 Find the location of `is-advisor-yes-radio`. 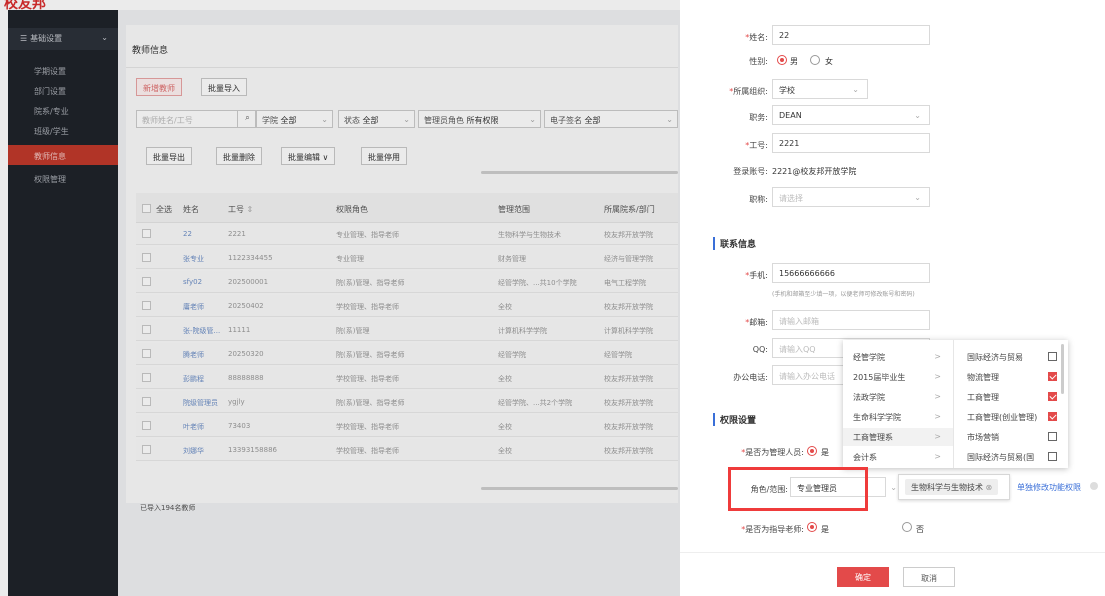

is-advisor-yes-radio is located at coordinates (812, 527).